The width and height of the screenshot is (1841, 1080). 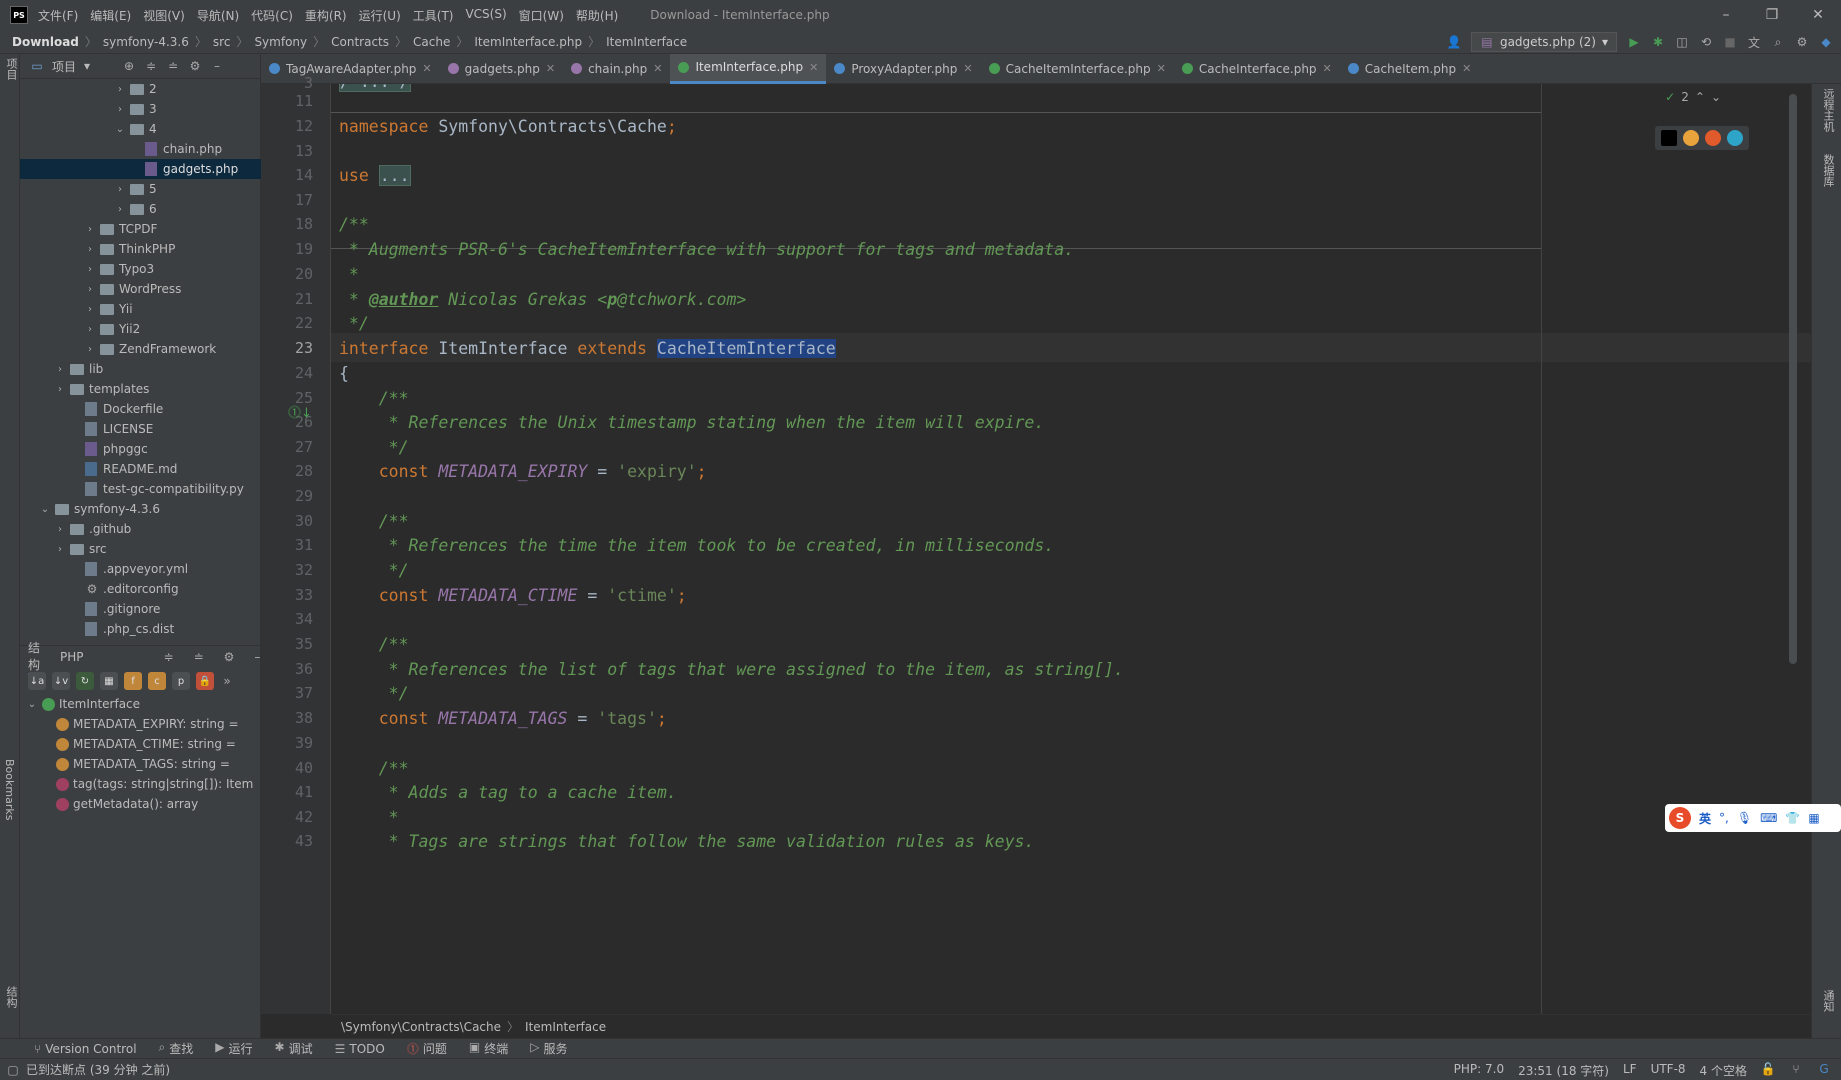 What do you see at coordinates (1828, 1001) in the screenshot?
I see `notifications-tool-button: 通知` at bounding box center [1828, 1001].